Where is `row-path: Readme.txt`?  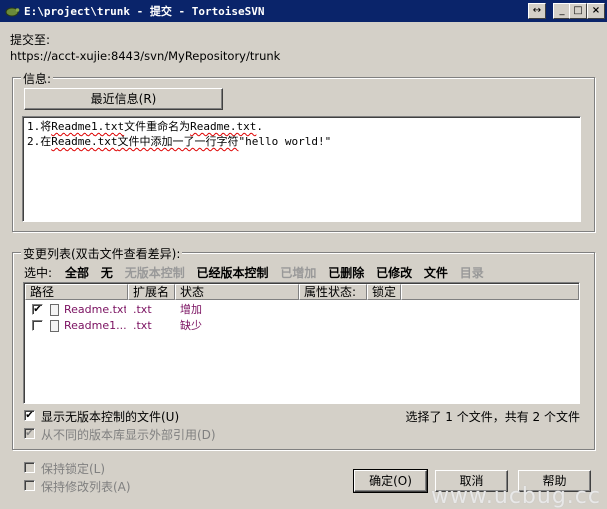 row-path: Readme.txt is located at coordinates (95, 309).